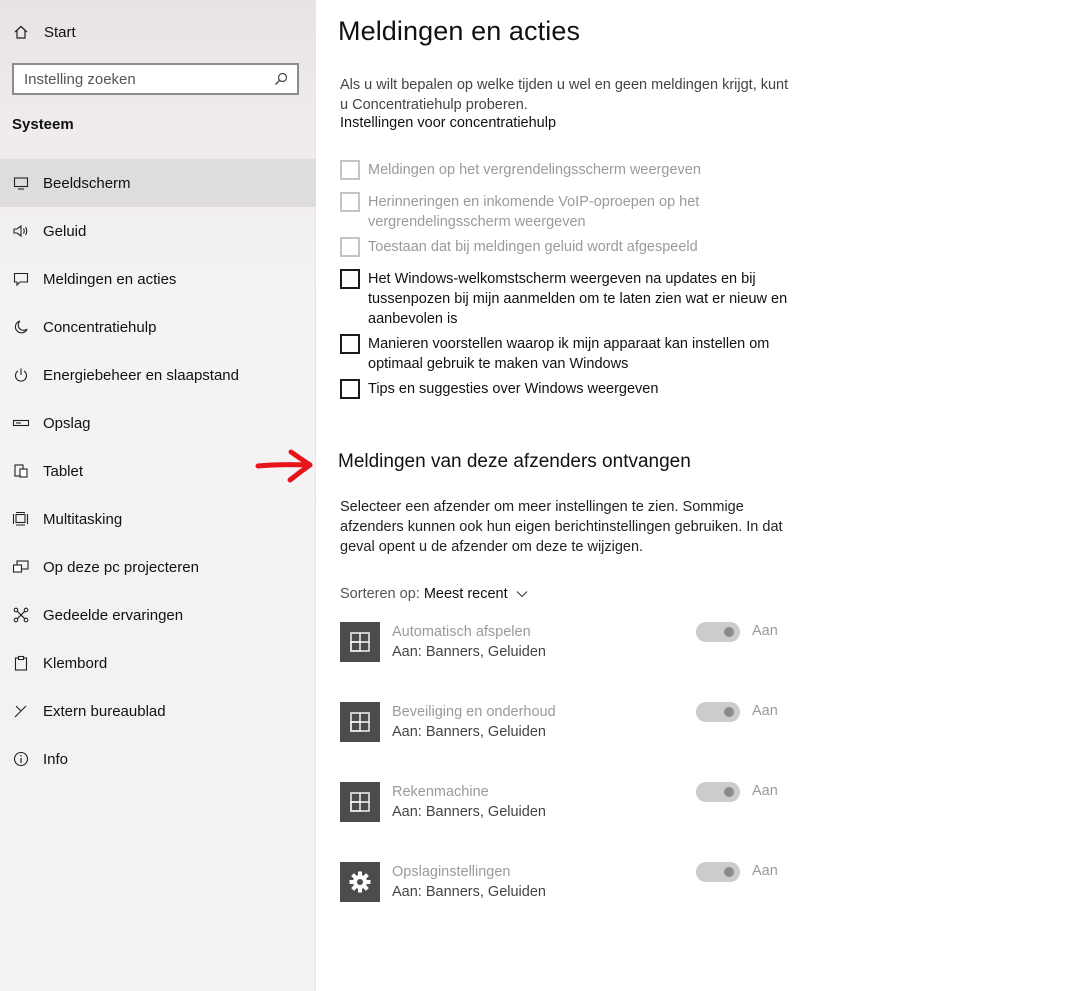 This screenshot has width=1070, height=991. What do you see at coordinates (514, 461) in the screenshot?
I see `senders-heading: Meldingen van deze afzenders ontvangen` at bounding box center [514, 461].